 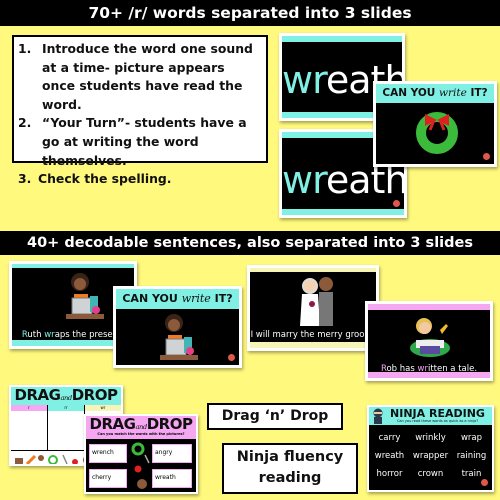 What do you see at coordinates (471, 456) in the screenshot?
I see `ninja-word: raining` at bounding box center [471, 456].